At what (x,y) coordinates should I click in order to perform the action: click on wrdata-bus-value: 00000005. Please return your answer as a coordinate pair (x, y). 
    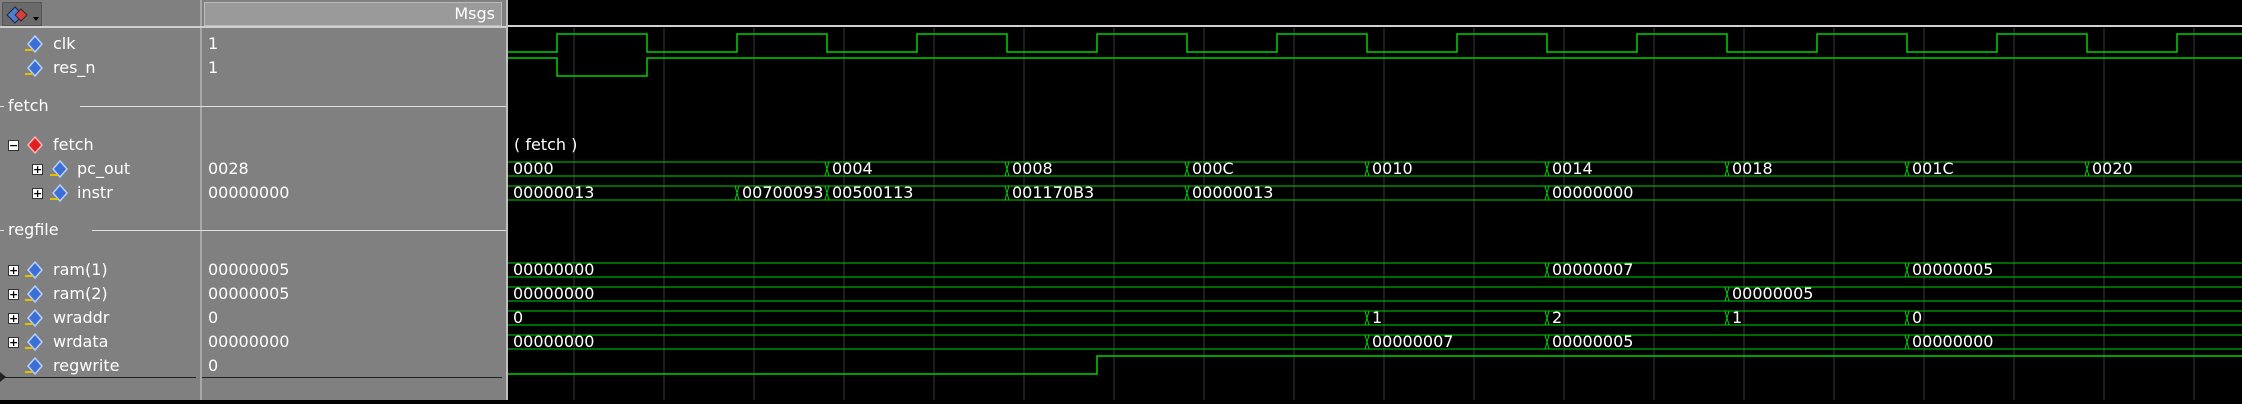
    Looking at the image, I should click on (1592, 341).